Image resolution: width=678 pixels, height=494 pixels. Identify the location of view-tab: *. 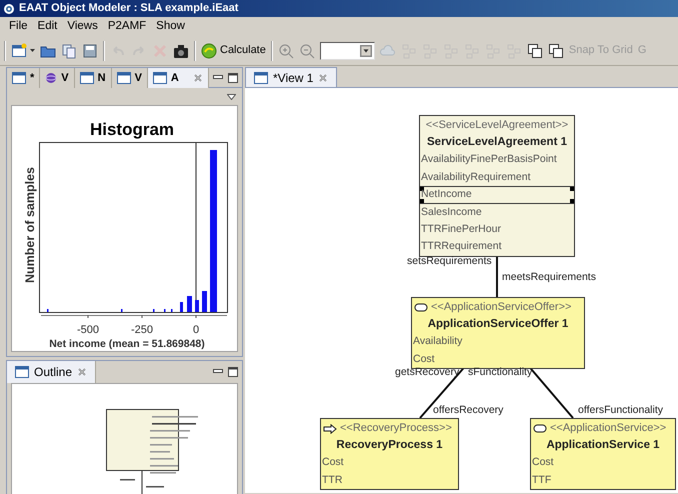
(23, 78).